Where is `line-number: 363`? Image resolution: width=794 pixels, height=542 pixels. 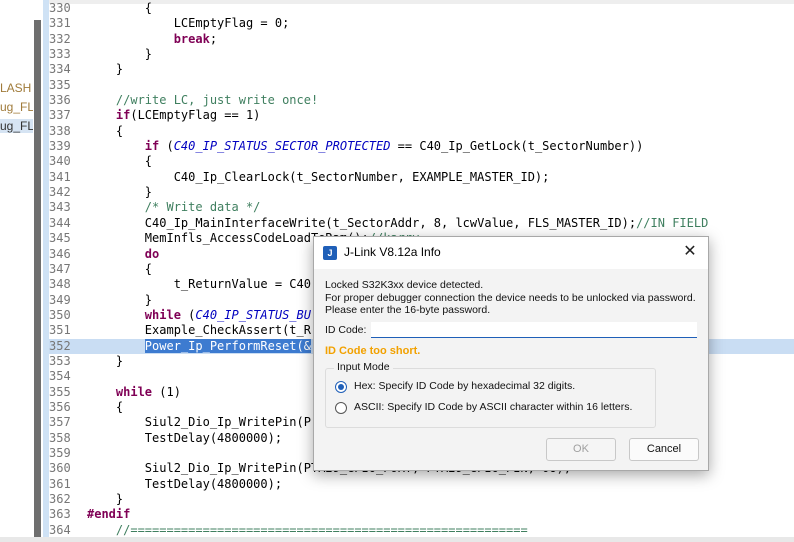
line-number: 363 is located at coordinates (60, 514).